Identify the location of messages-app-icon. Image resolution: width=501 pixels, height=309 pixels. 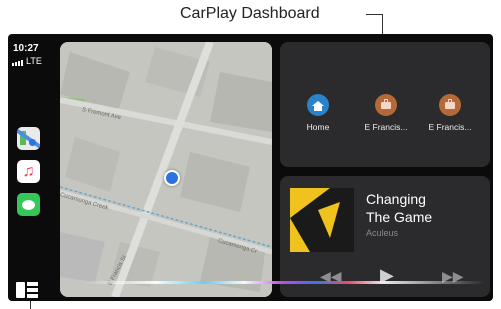
(28, 204).